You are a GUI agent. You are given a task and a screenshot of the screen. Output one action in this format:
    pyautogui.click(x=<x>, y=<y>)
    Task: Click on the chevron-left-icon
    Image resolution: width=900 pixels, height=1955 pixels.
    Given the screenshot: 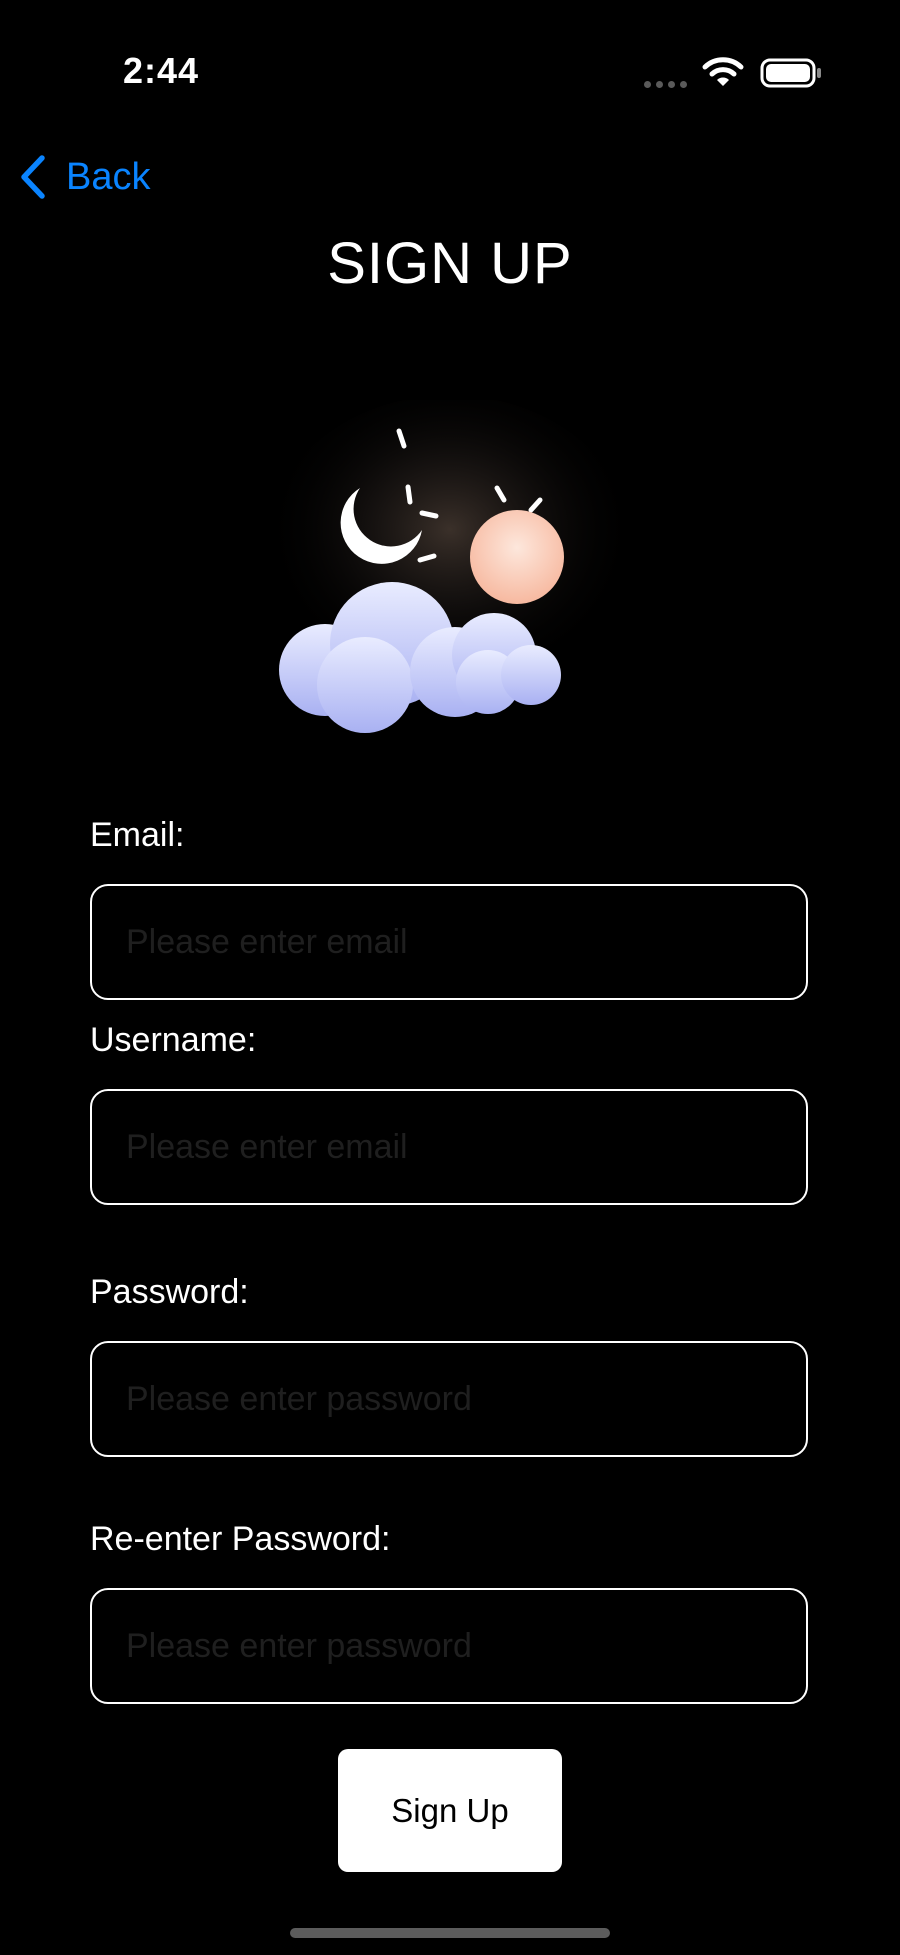 What is the action you would take?
    pyautogui.click(x=33, y=177)
    